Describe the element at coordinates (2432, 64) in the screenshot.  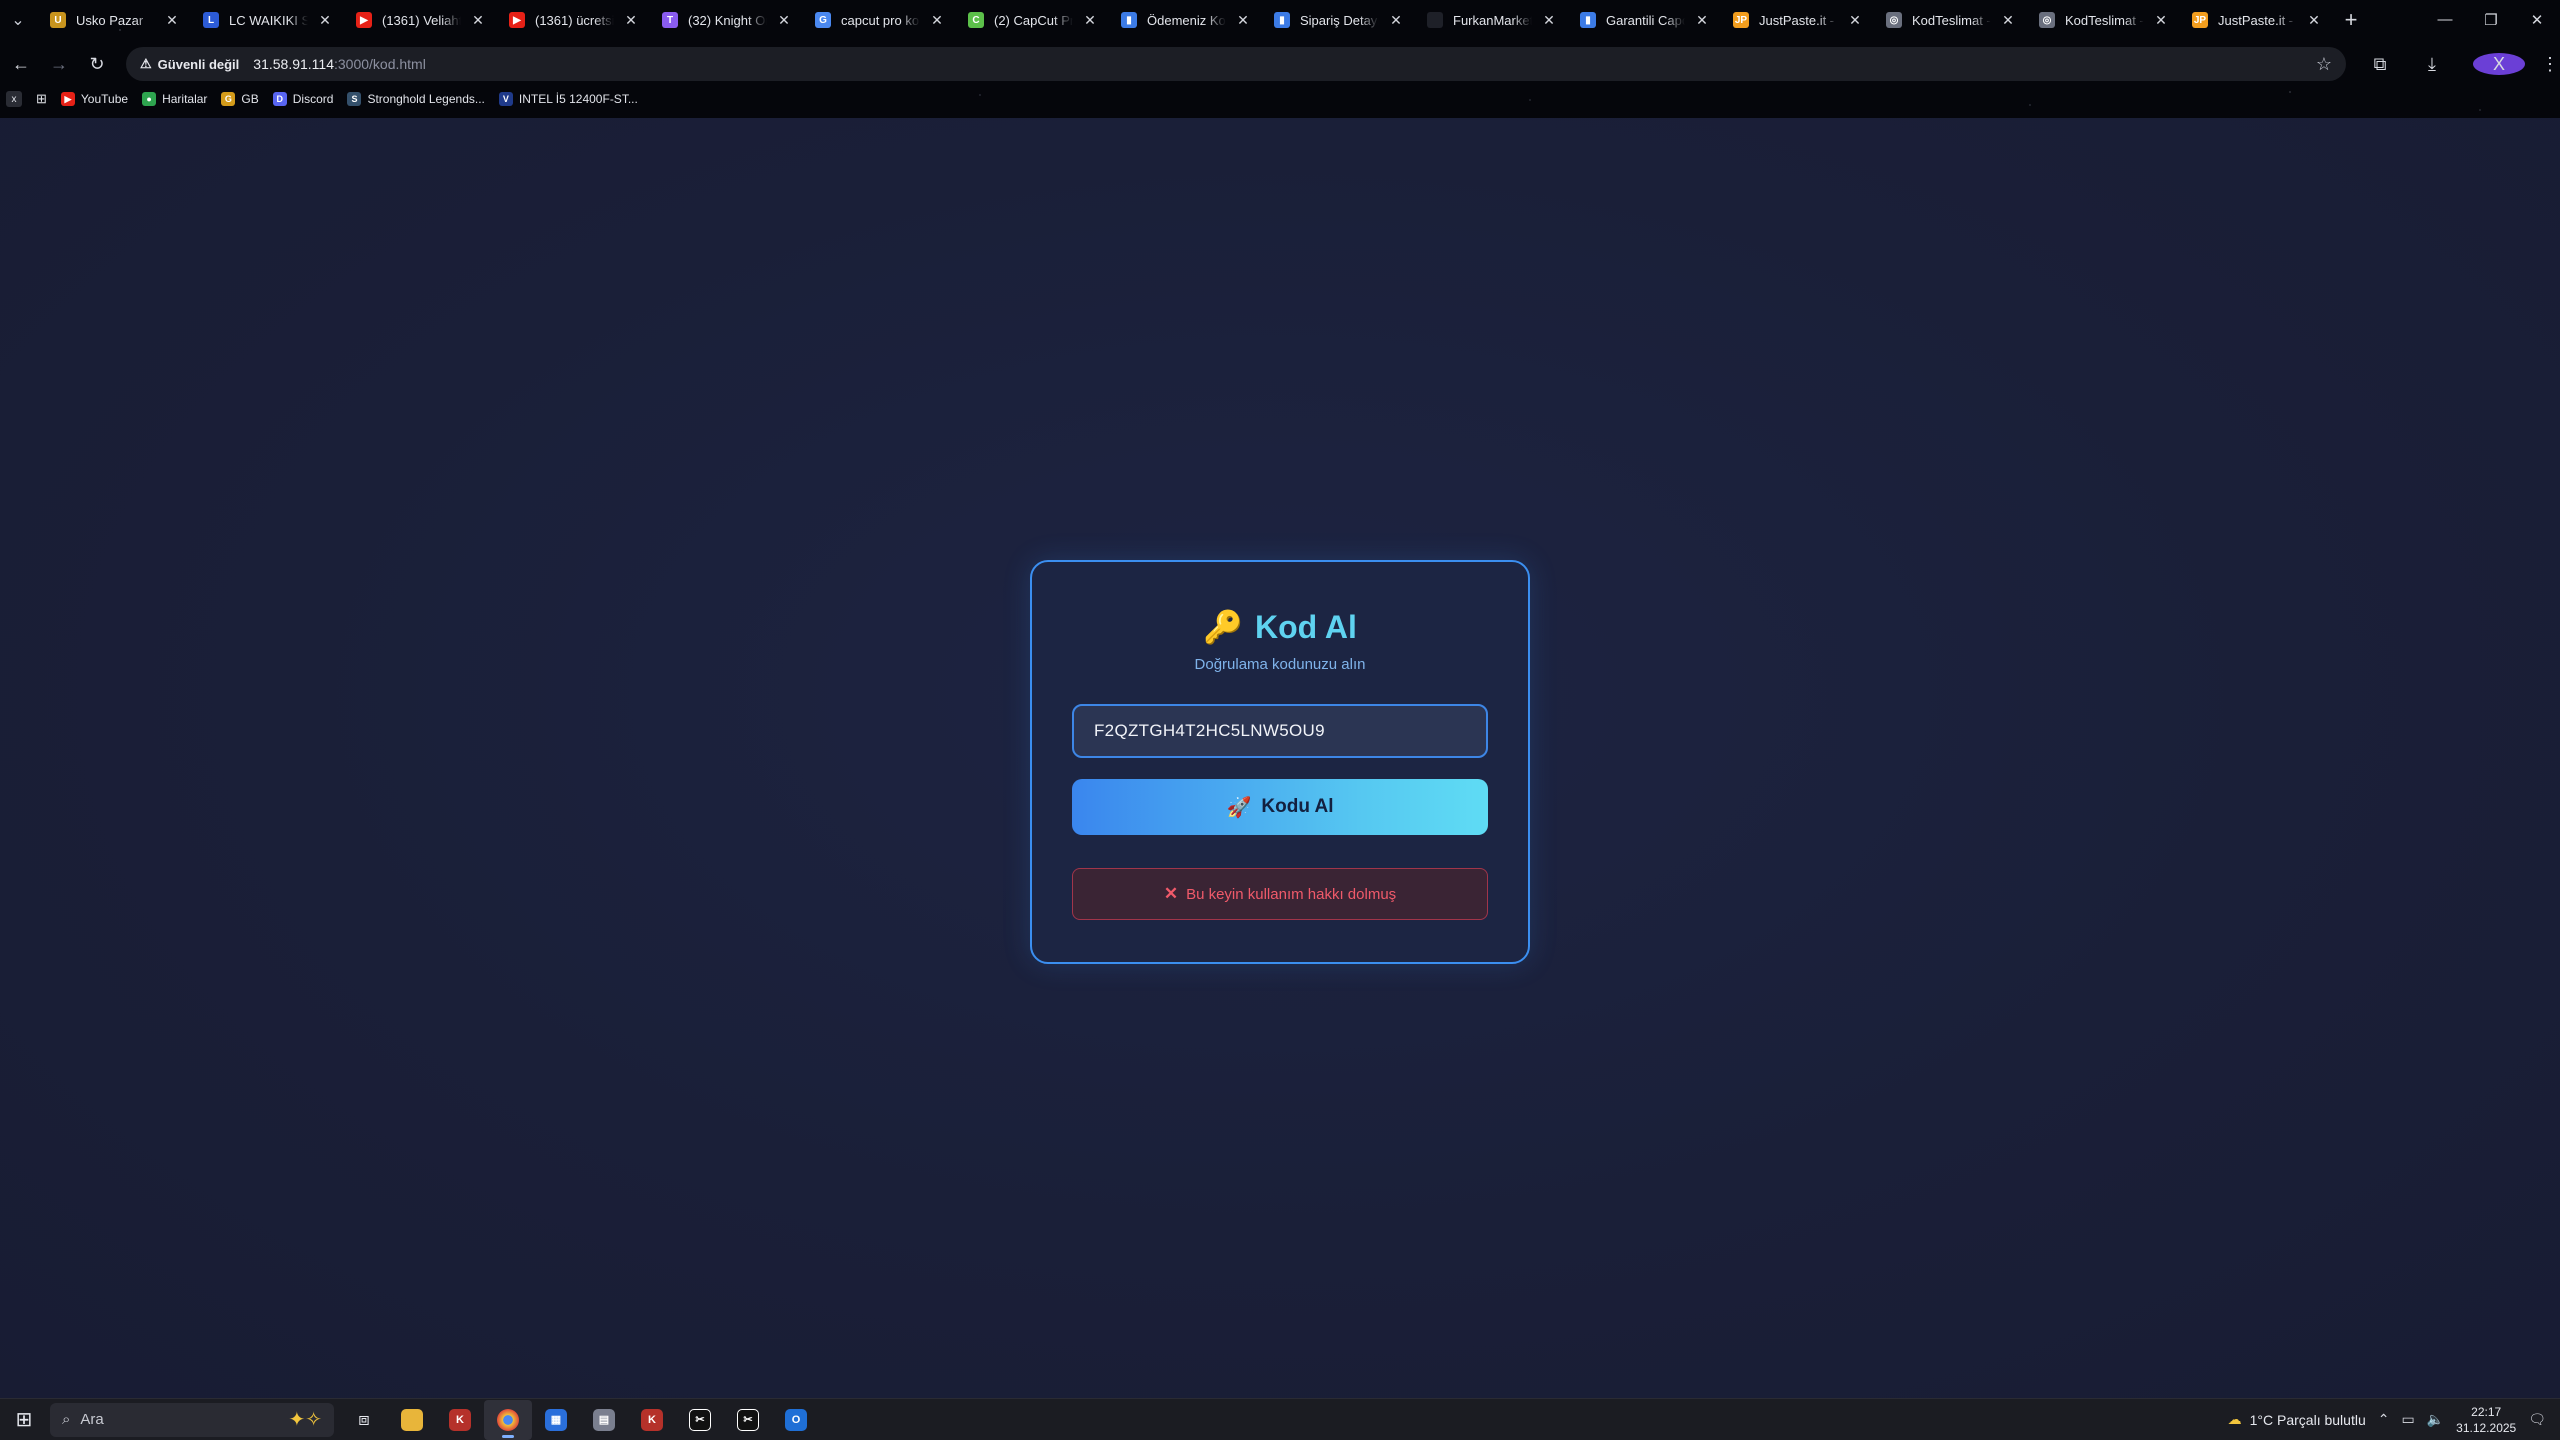
I see `download-icon: ⤓` at that location.